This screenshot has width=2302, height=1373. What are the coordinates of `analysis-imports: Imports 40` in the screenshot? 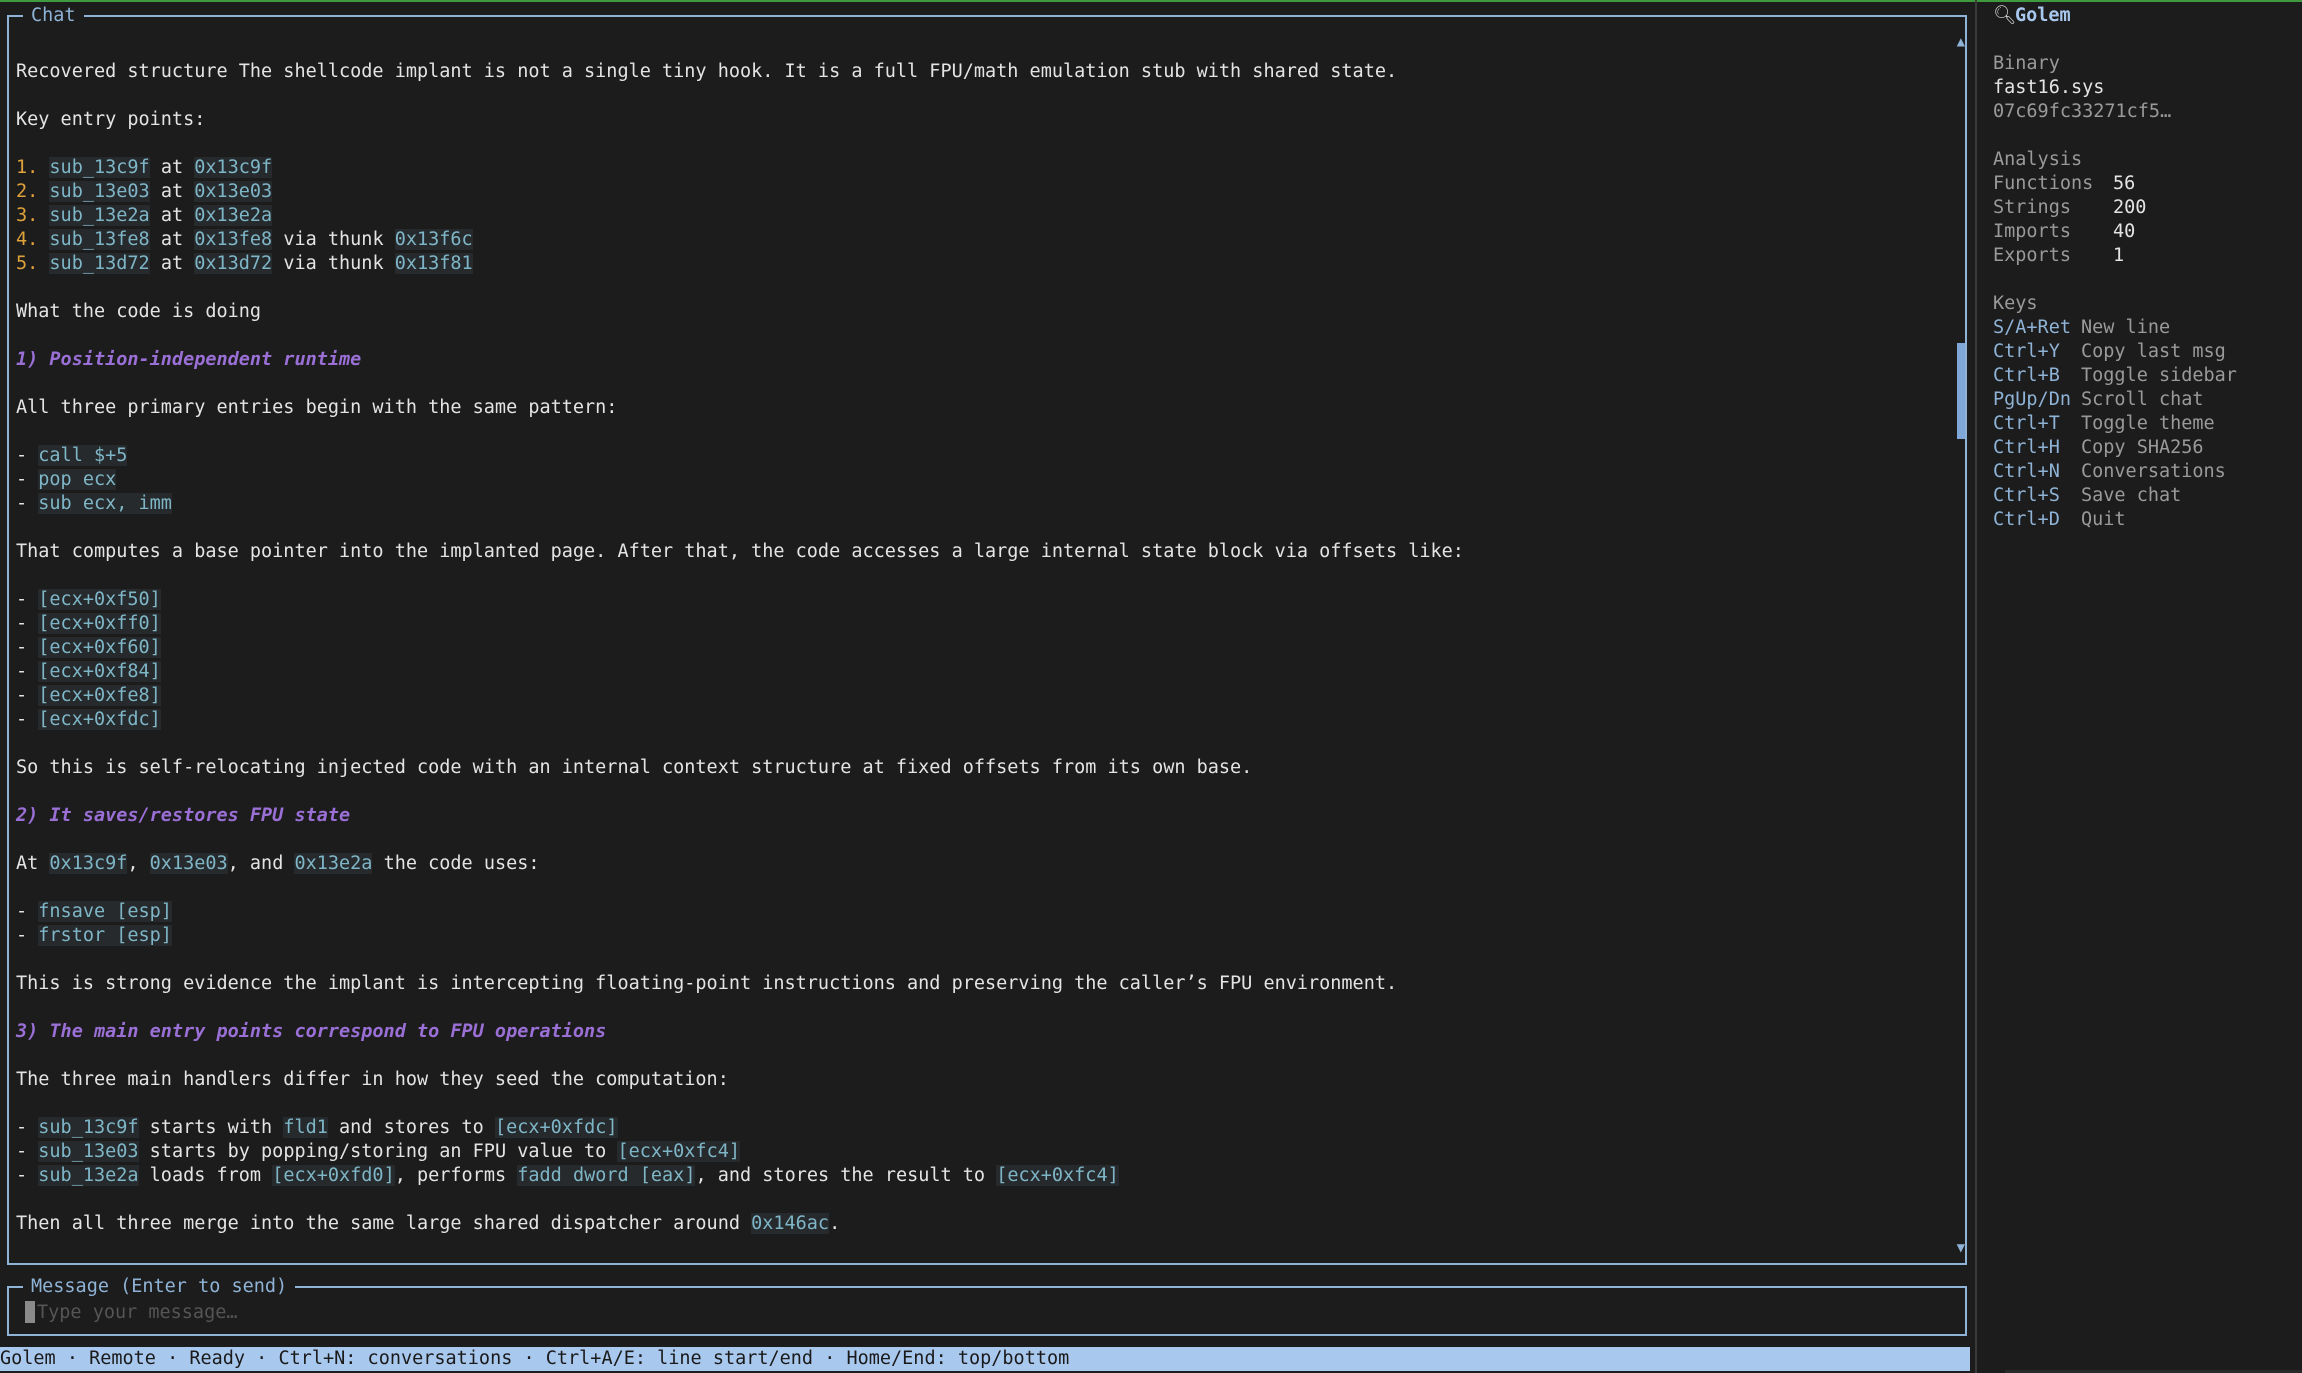 It's located at (2064, 231).